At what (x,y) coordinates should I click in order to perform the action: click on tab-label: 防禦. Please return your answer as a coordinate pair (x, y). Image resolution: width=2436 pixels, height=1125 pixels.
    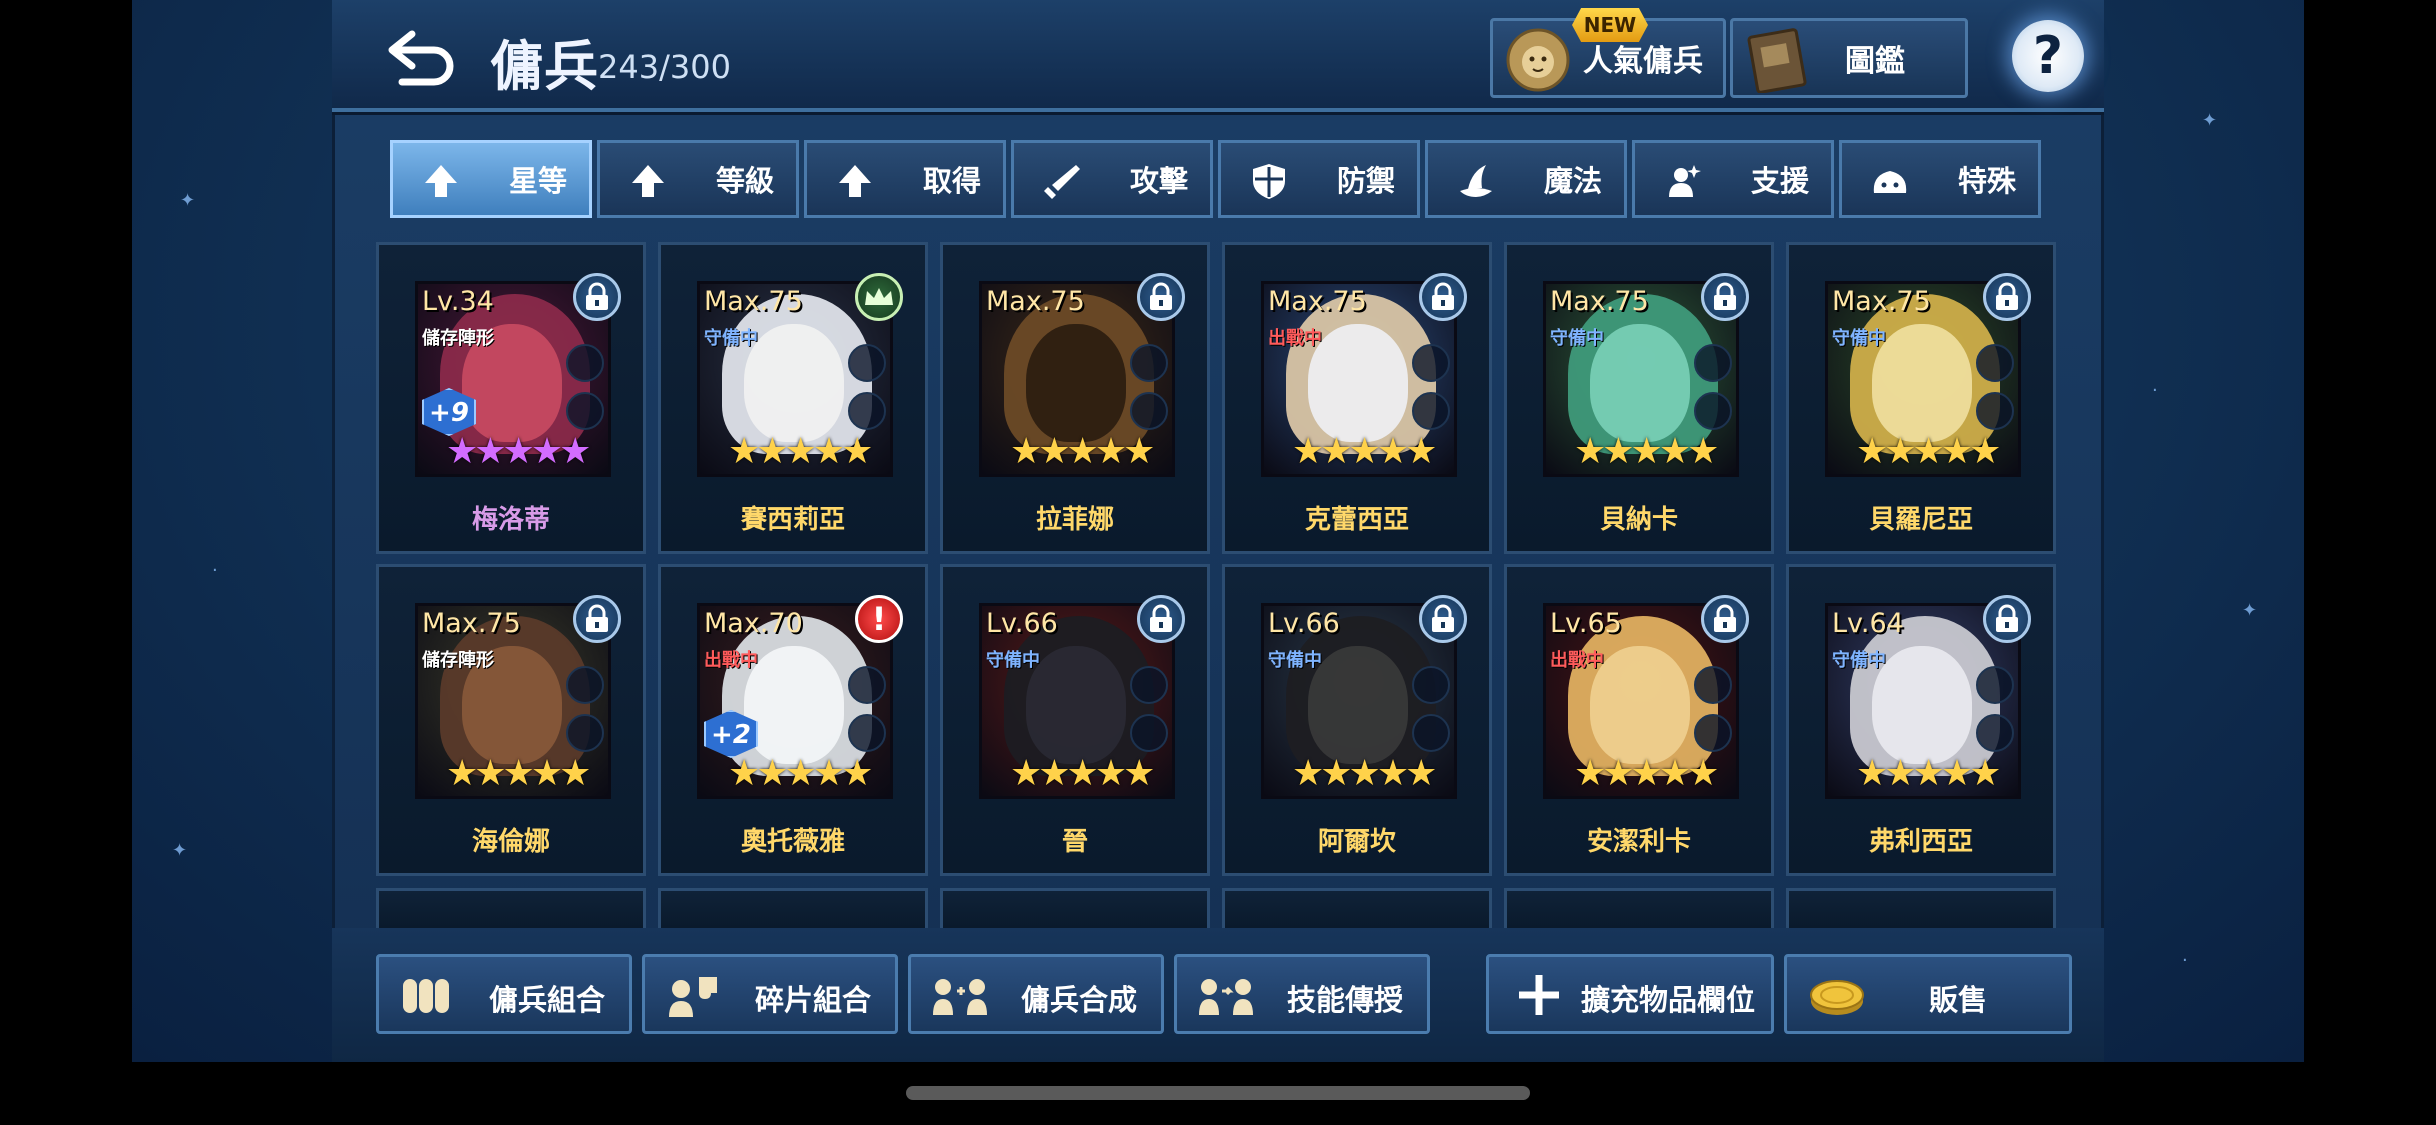
    Looking at the image, I should click on (1365, 181).